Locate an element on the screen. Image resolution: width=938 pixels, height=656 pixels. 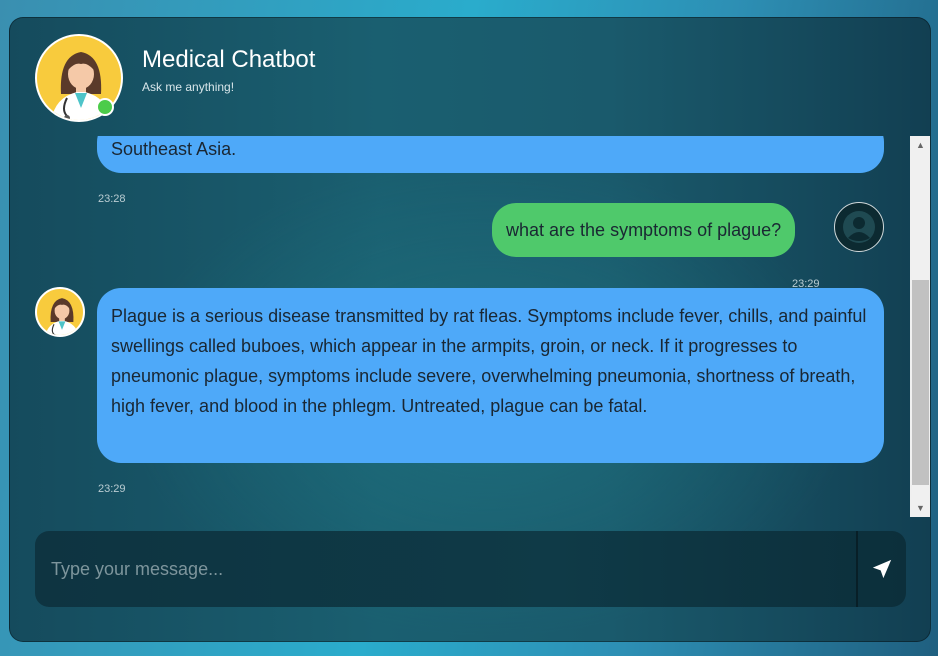
message-text: what are the symptoms of plague? is located at coordinates (644, 230).